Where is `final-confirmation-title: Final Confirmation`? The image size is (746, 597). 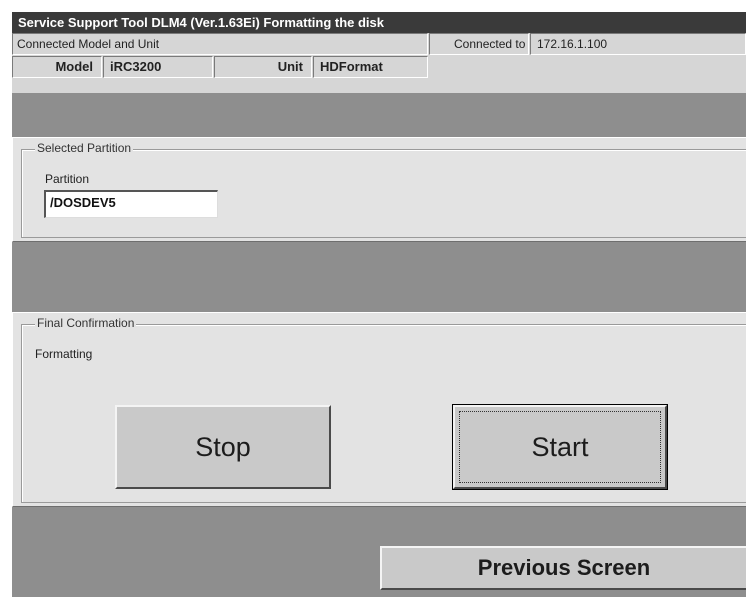 final-confirmation-title: Final Confirmation is located at coordinates (86, 323).